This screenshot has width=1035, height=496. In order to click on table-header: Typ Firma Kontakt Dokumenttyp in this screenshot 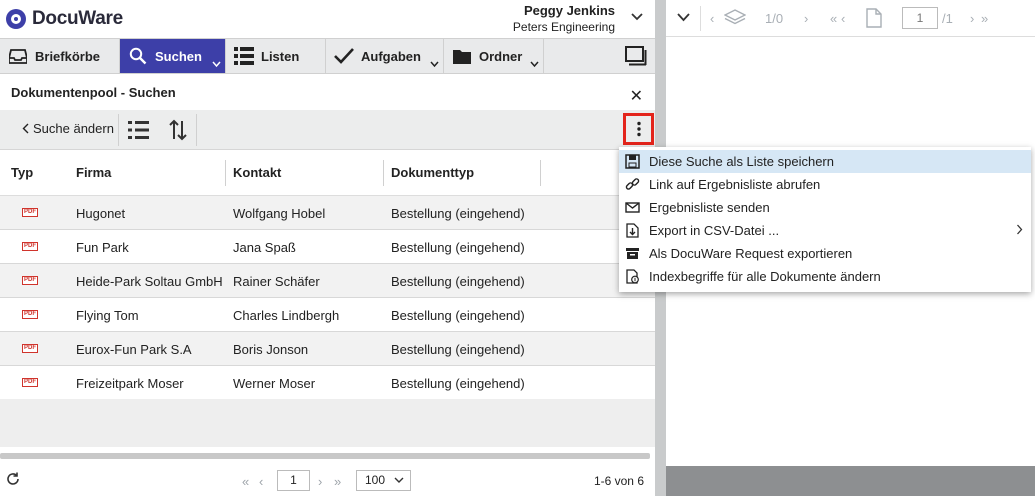, I will do `click(327, 173)`.